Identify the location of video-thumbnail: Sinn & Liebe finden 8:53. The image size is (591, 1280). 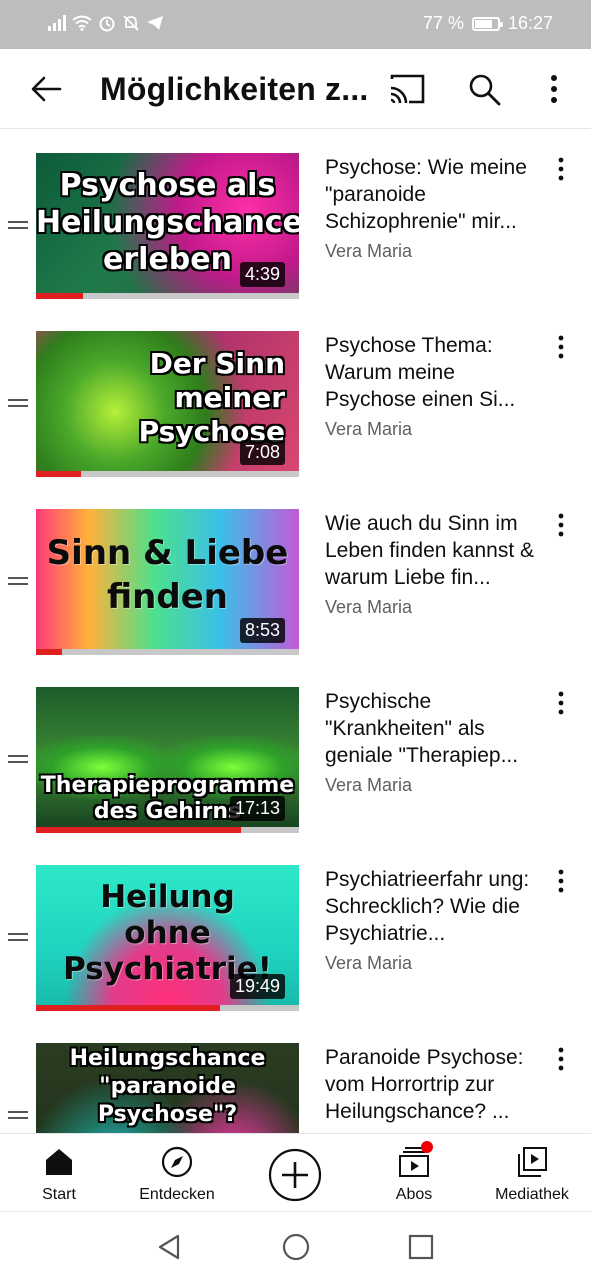
(167, 582).